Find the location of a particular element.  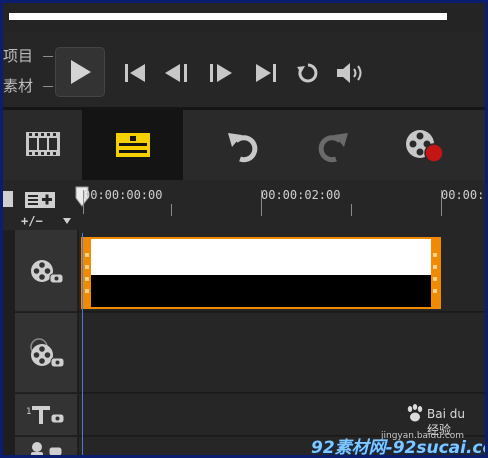

playhead-line is located at coordinates (82, 344).